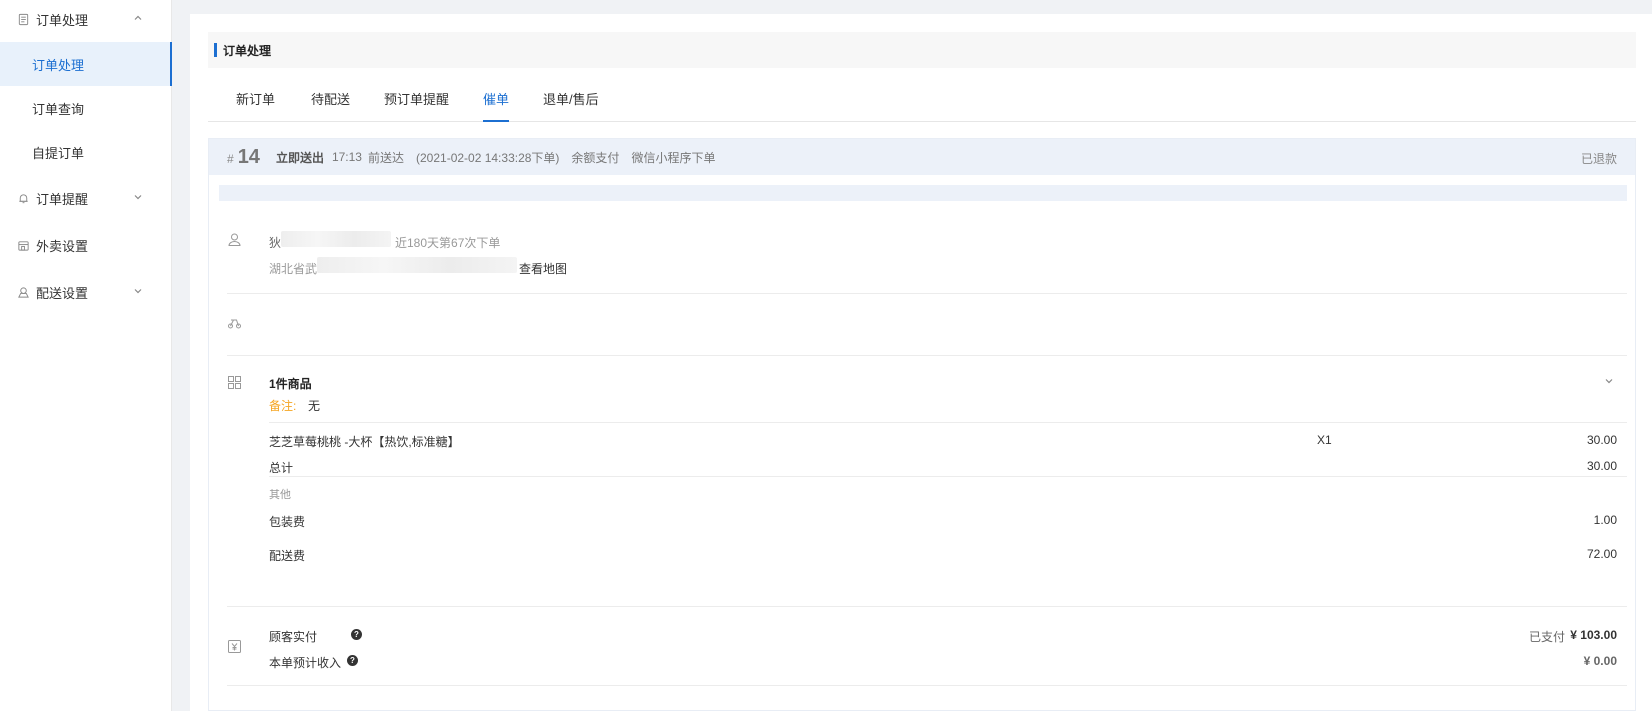 The width and height of the screenshot is (1652, 711). What do you see at coordinates (62, 20) in the screenshot?
I see `menu-group-label: 订单处理` at bounding box center [62, 20].